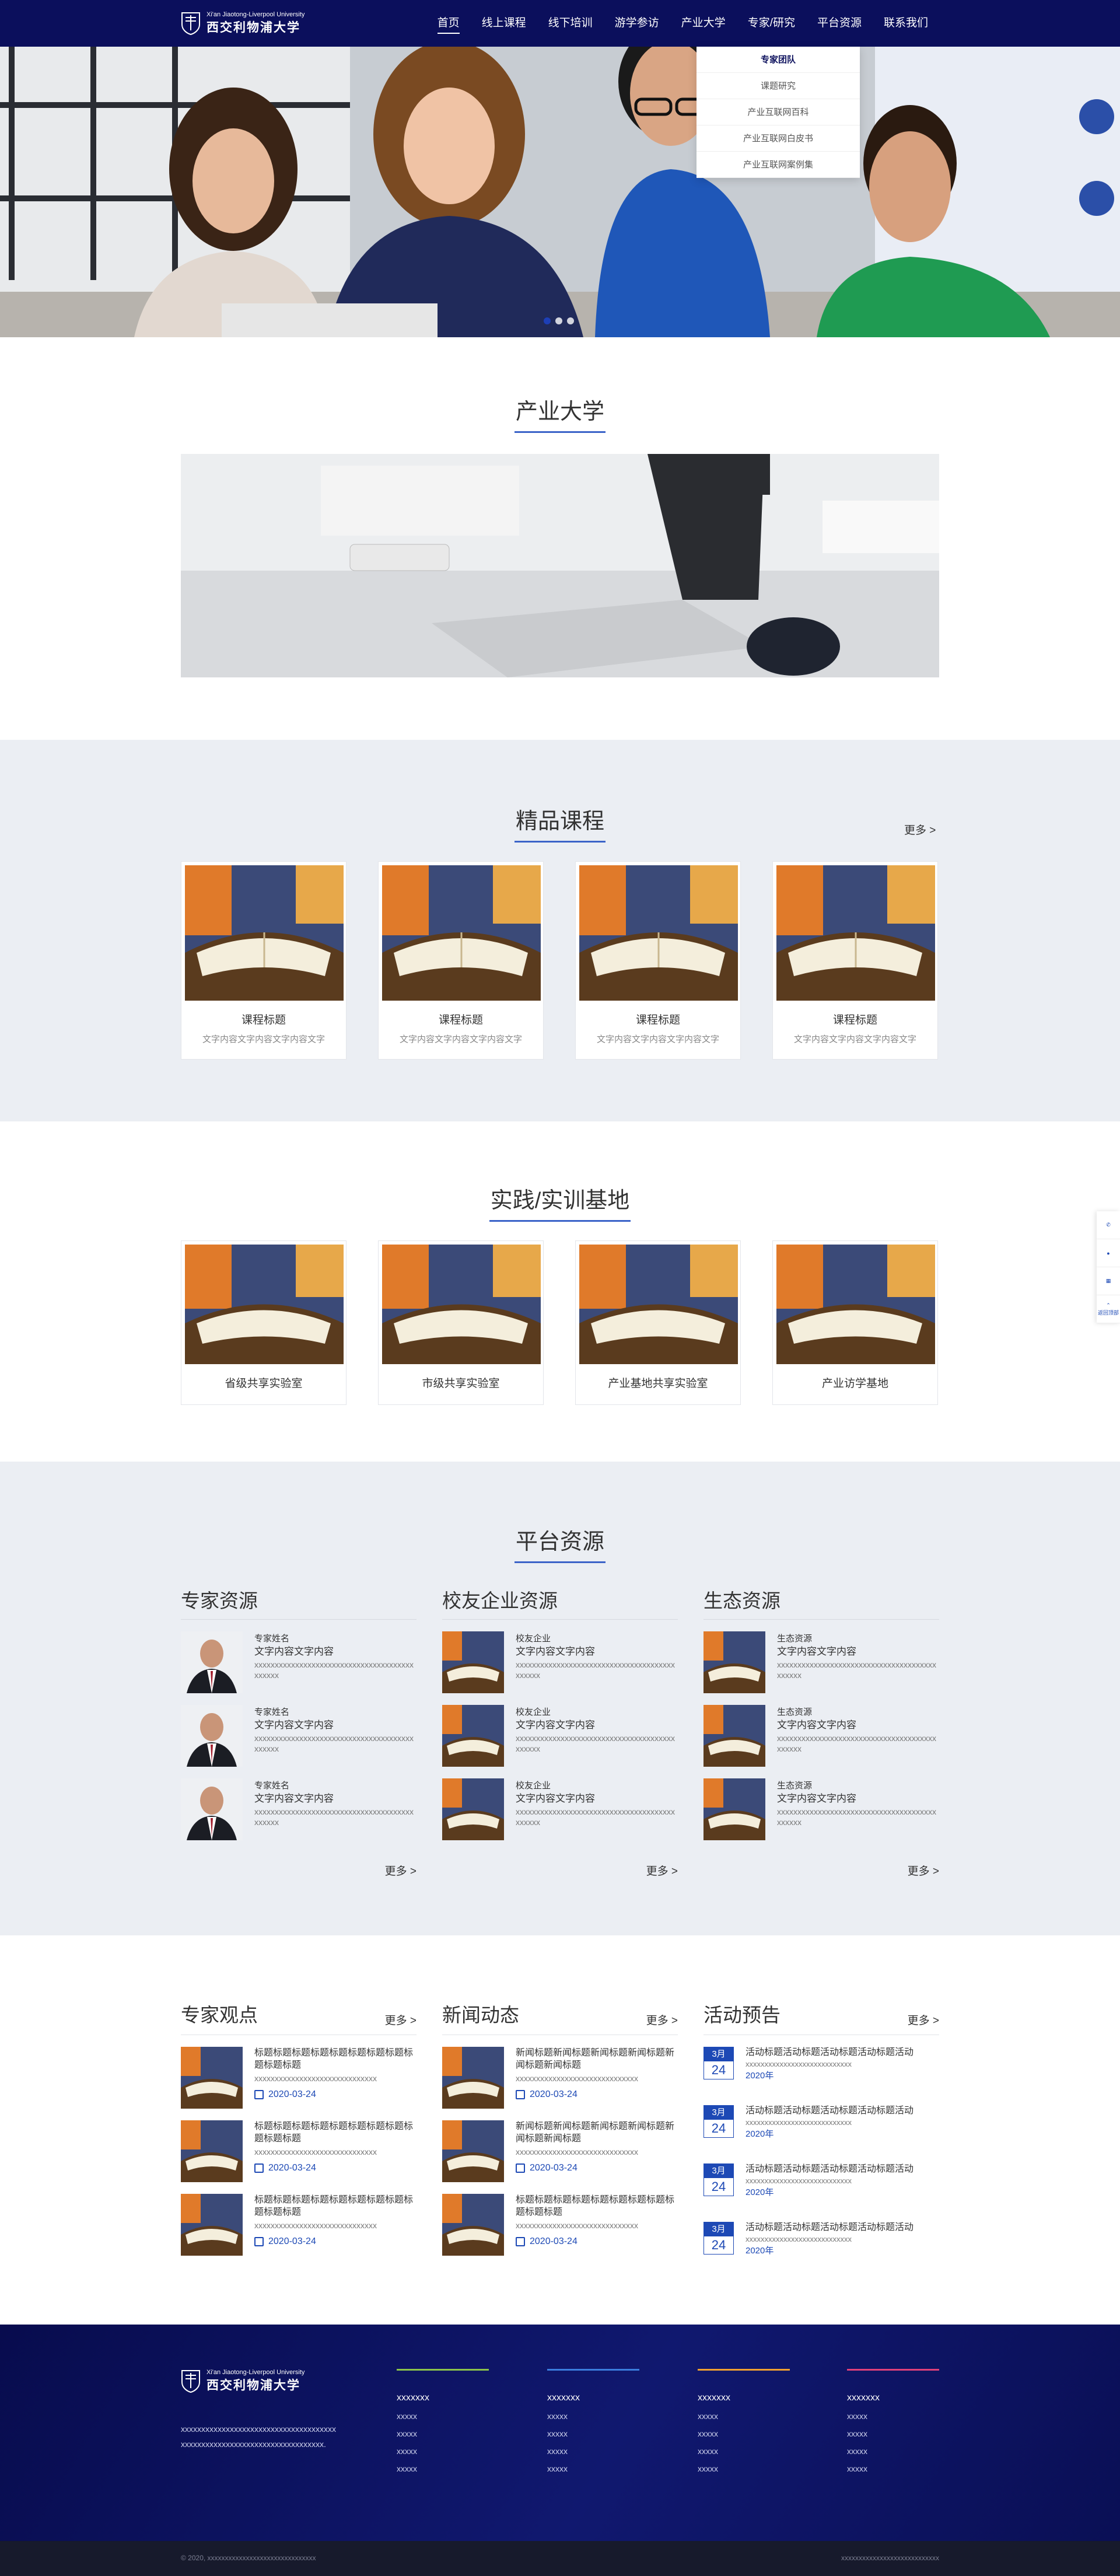 The width and height of the screenshot is (1120, 2576). What do you see at coordinates (778, 86) in the screenshot?
I see `dropdown-item-research: 课题研究` at bounding box center [778, 86].